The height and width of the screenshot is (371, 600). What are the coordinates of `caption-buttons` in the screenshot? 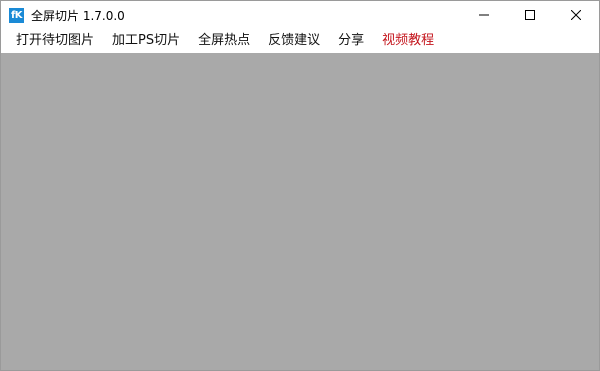 It's located at (530, 15).